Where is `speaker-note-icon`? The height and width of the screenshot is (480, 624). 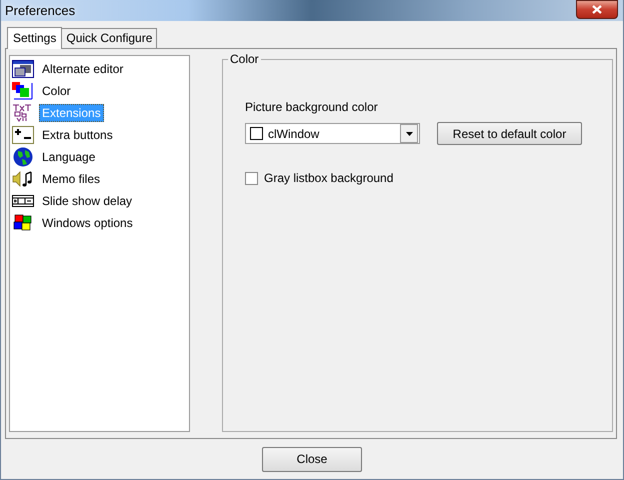
speaker-note-icon is located at coordinates (23, 179).